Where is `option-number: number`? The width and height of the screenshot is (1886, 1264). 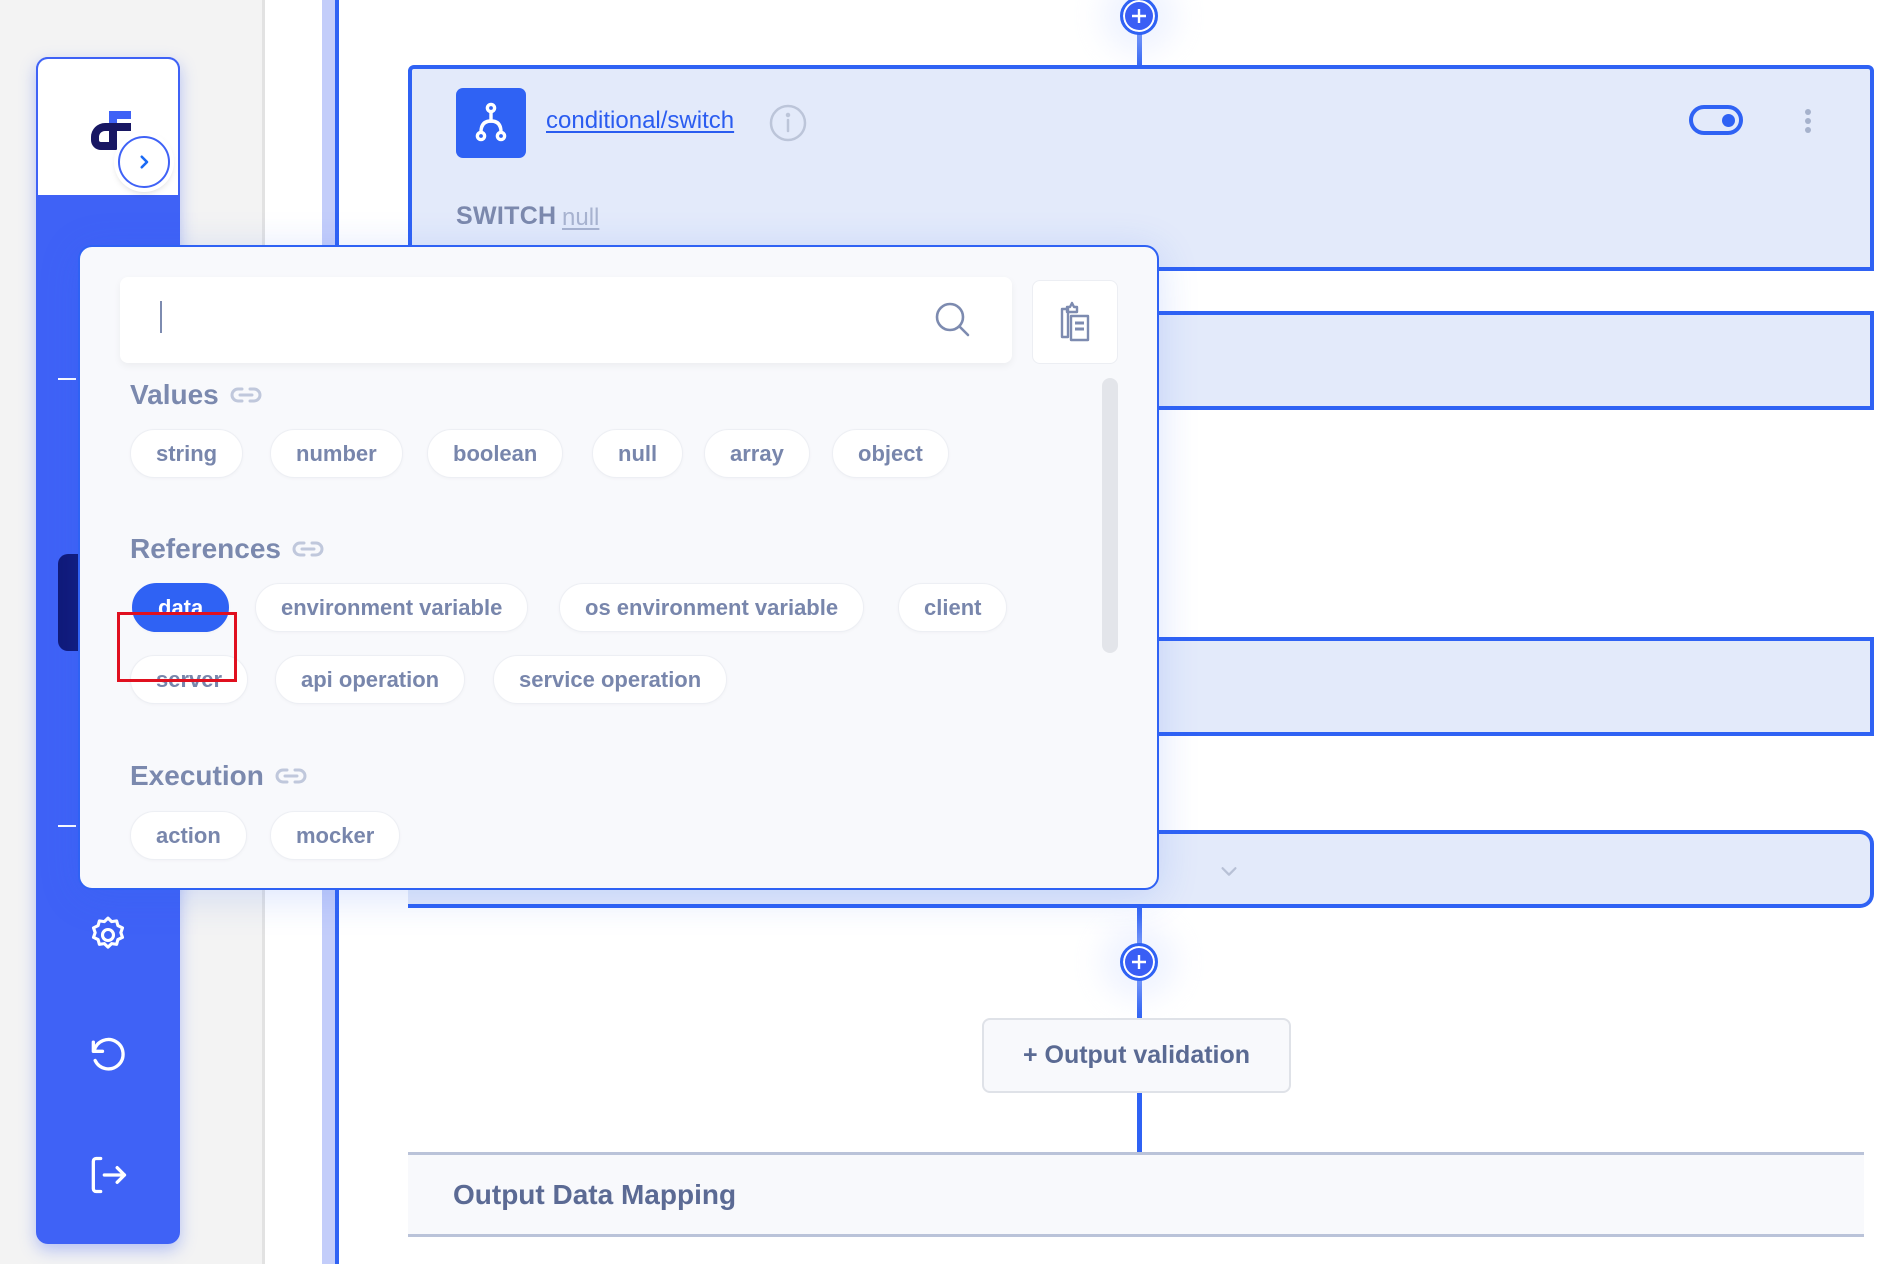 option-number: number is located at coordinates (336, 453).